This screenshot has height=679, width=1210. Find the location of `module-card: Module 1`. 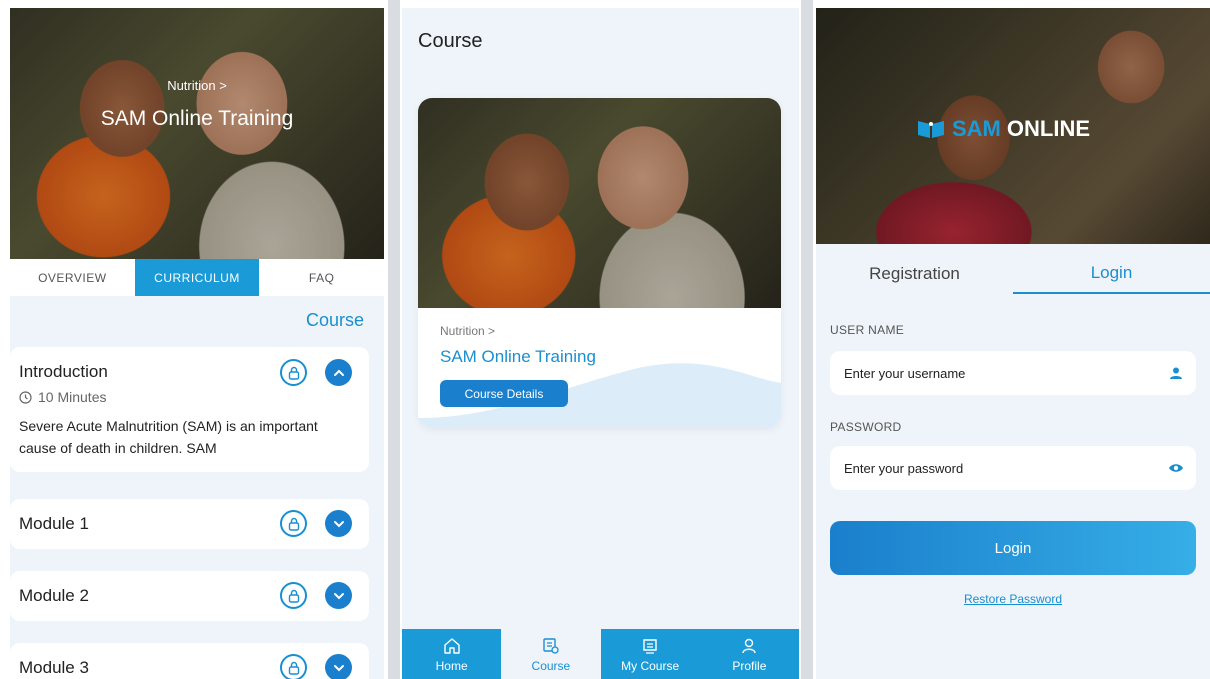

module-card: Module 1 is located at coordinates (189, 524).